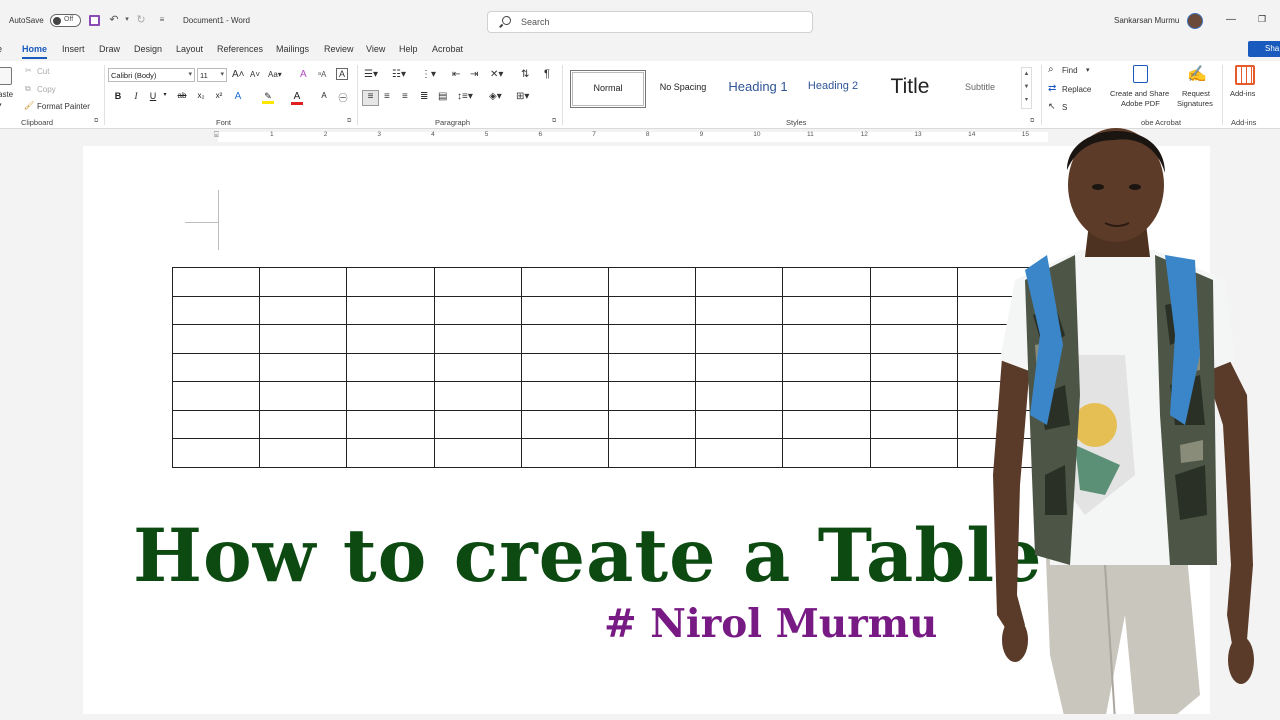  Describe the element at coordinates (456, 74) in the screenshot. I see `decrease-indent-icon: ⇤` at that location.